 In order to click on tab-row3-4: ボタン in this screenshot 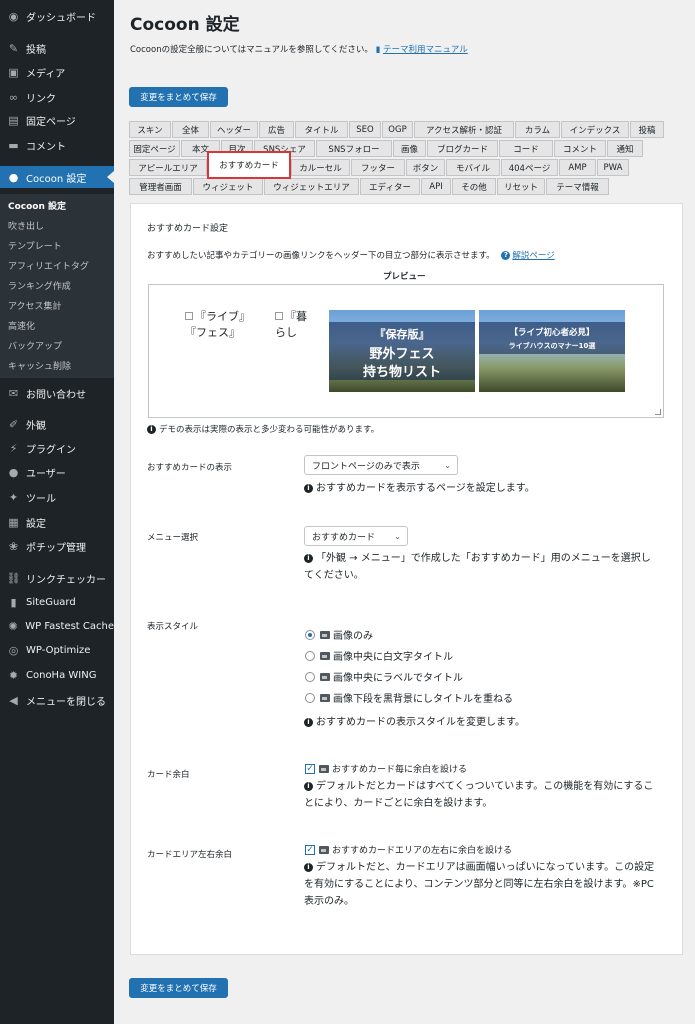, I will do `click(425, 167)`.